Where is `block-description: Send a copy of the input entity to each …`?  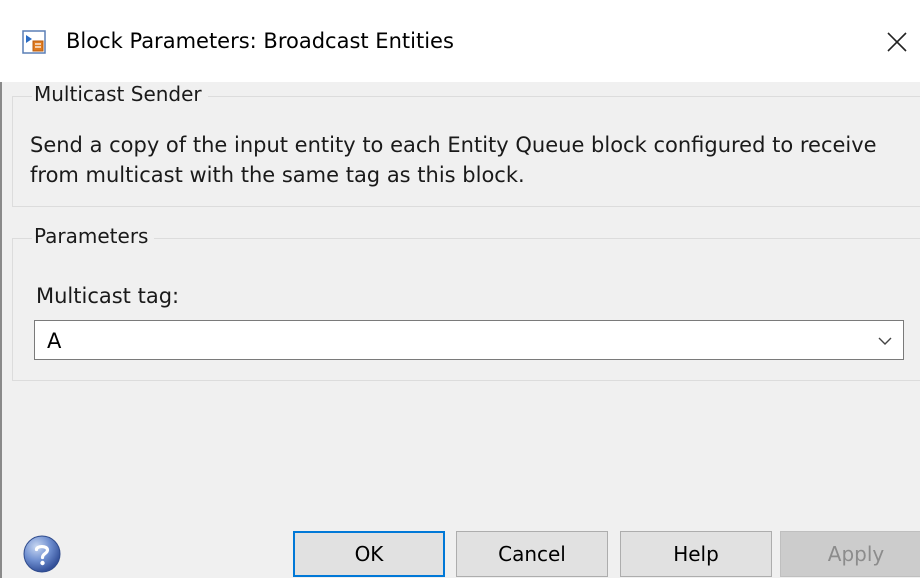 block-description: Send a copy of the input entity to each … is located at coordinates (453, 160).